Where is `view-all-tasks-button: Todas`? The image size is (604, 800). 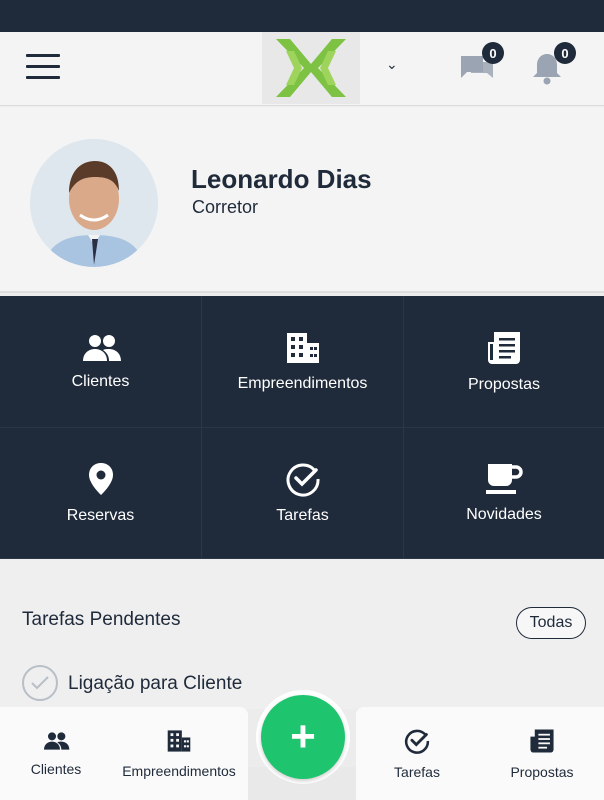
view-all-tasks-button: Todas is located at coordinates (551, 623).